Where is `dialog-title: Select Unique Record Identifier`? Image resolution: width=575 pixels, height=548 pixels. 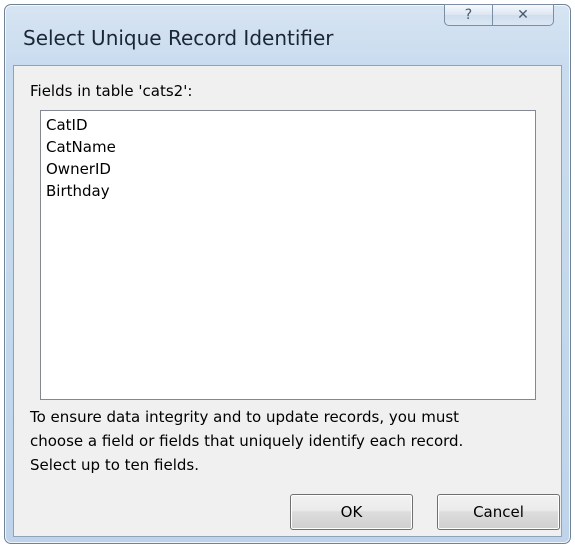 dialog-title: Select Unique Record Identifier is located at coordinates (178, 38).